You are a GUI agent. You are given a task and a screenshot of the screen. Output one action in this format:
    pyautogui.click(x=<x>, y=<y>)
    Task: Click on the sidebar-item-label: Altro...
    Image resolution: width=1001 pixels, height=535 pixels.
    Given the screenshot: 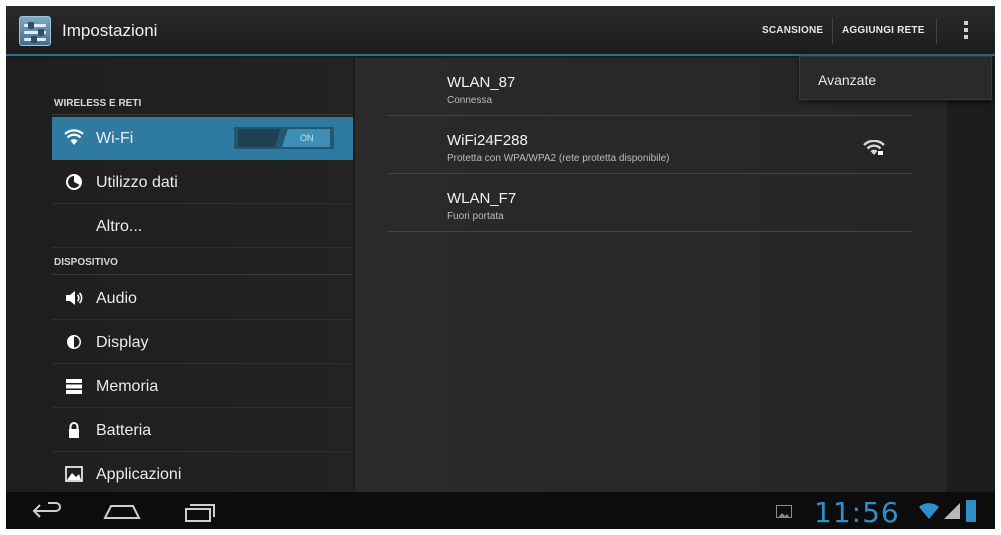 What is the action you would take?
    pyautogui.click(x=119, y=226)
    